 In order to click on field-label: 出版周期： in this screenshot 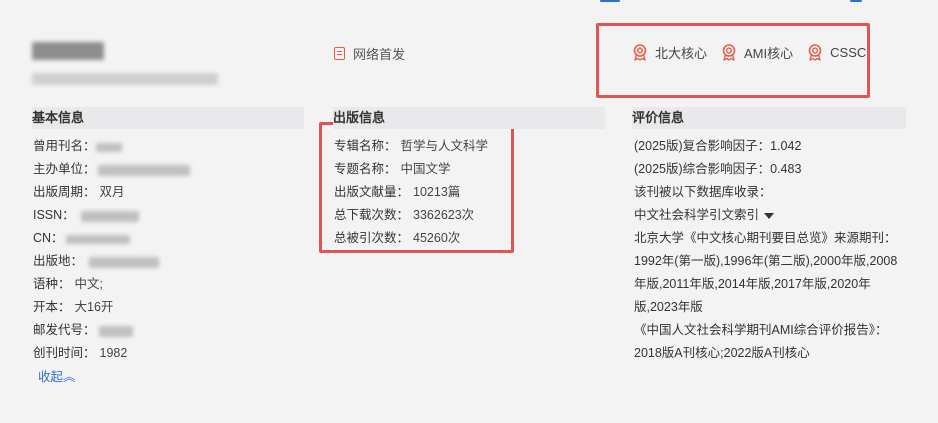, I will do `click(64, 192)`.